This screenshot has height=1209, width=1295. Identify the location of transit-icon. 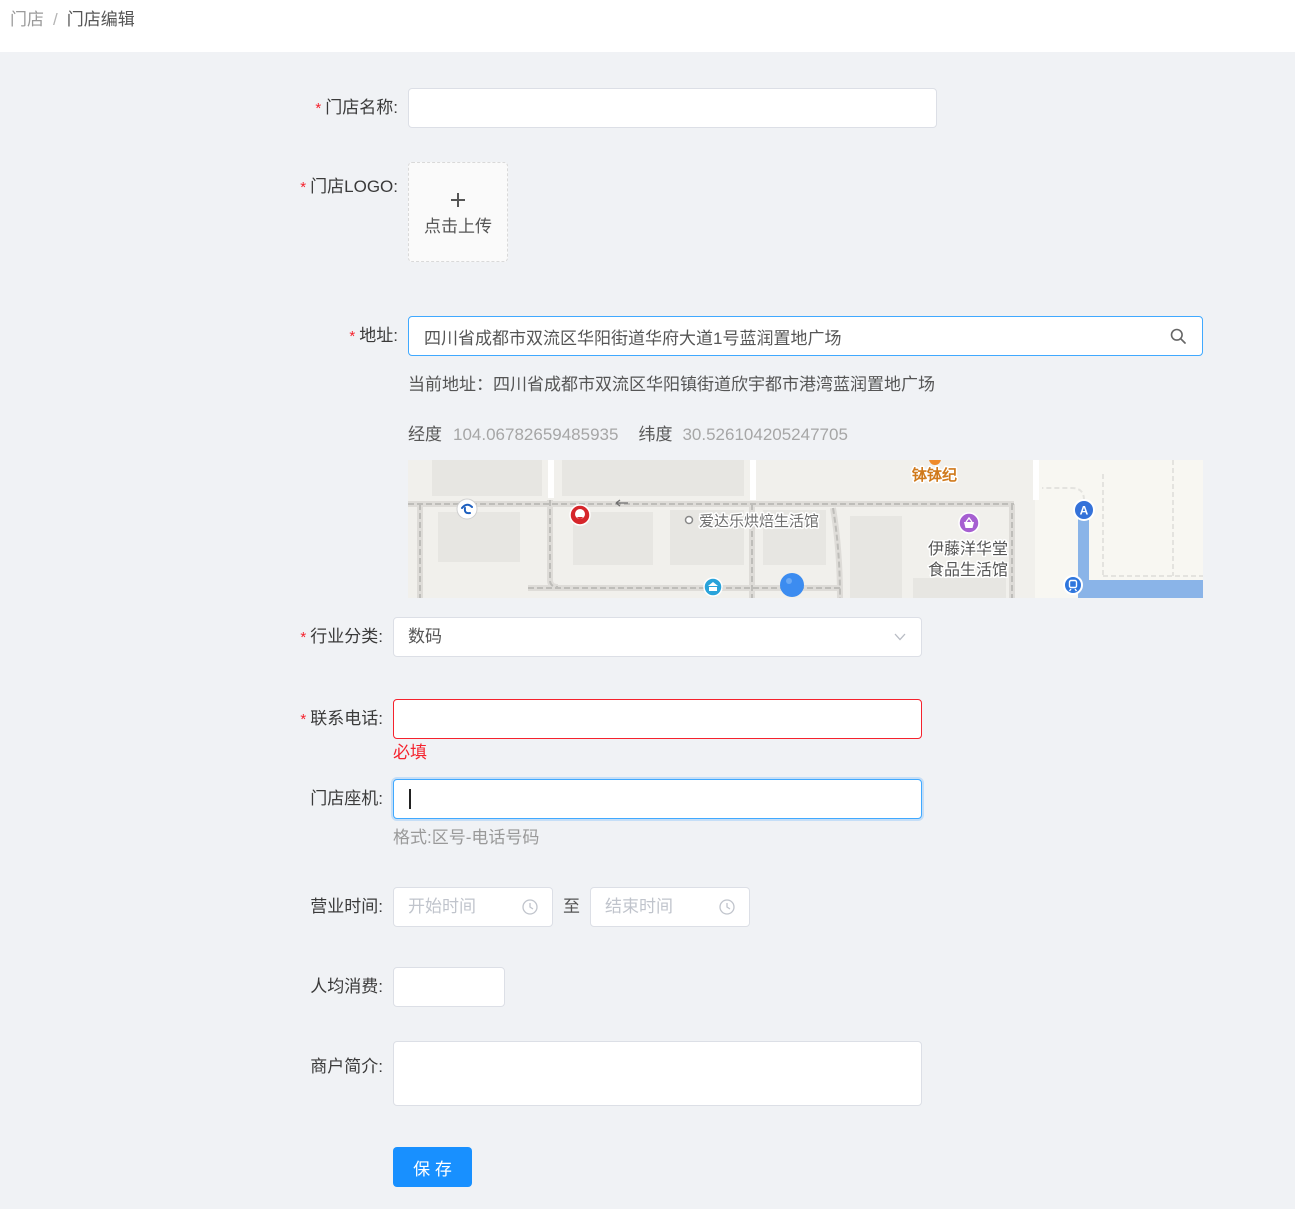
(1073, 585).